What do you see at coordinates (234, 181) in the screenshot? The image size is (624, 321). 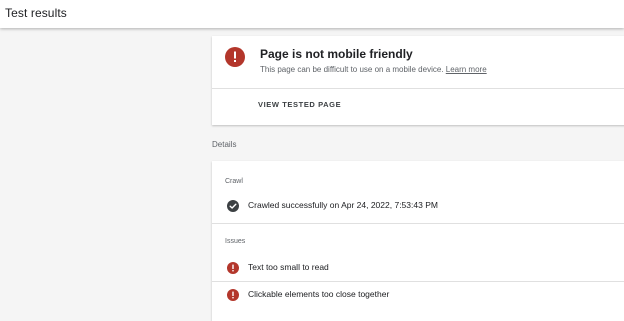 I see `crawl-section-label: Crawl` at bounding box center [234, 181].